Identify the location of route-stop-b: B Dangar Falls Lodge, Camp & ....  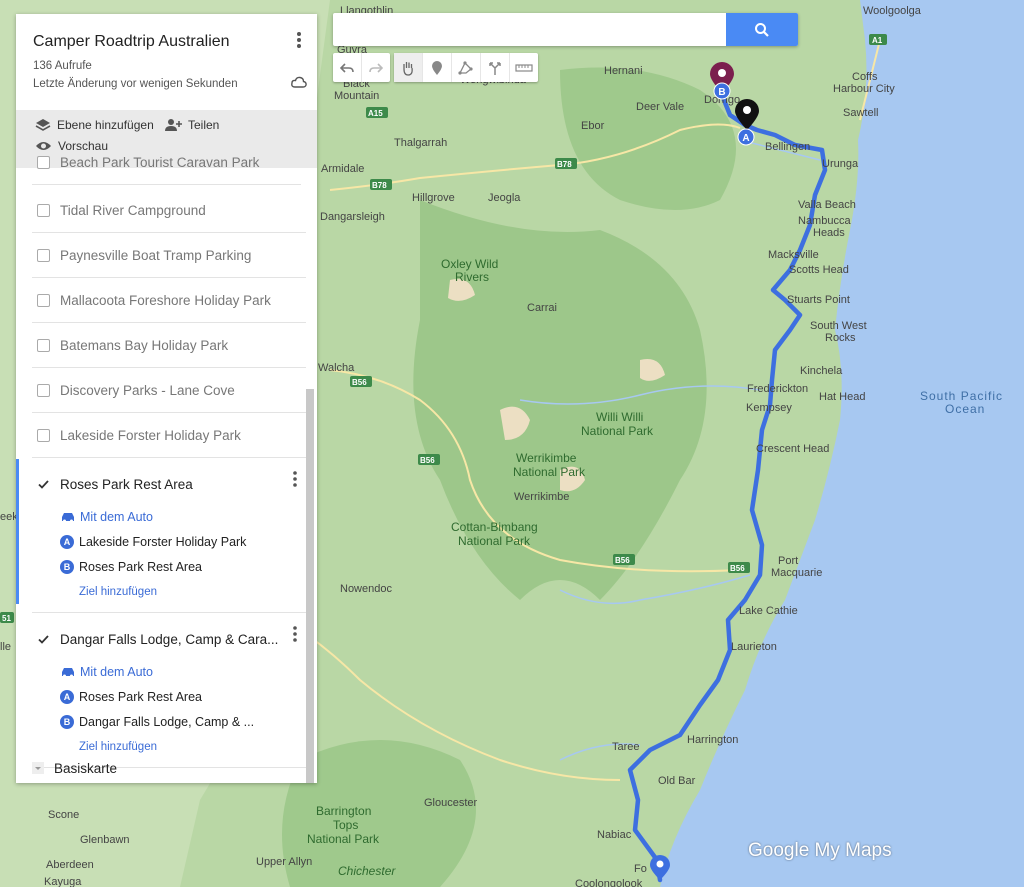
(169, 721).